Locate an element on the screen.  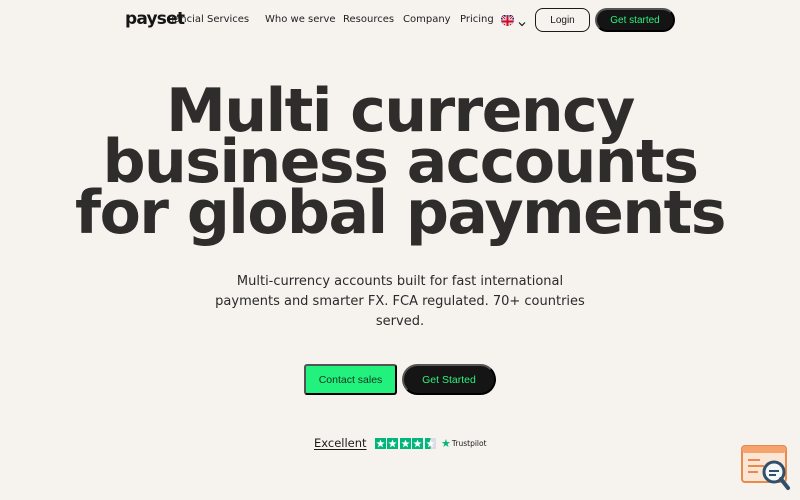
nav-company: Company is located at coordinates (427, 19).